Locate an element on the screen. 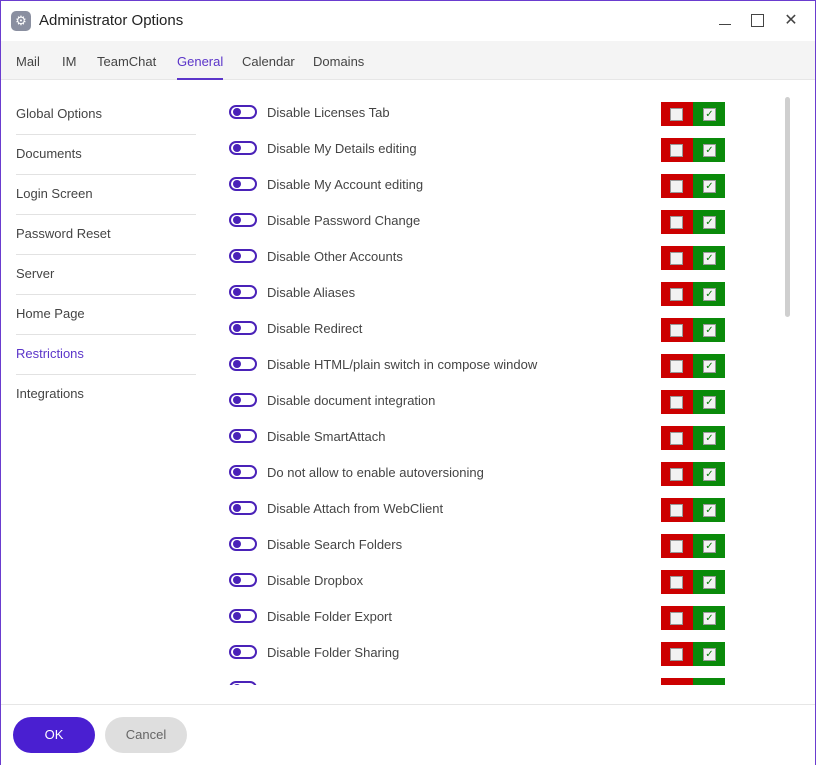 The height and width of the screenshot is (765, 816). tab-calendar: Calendar is located at coordinates (268, 66).